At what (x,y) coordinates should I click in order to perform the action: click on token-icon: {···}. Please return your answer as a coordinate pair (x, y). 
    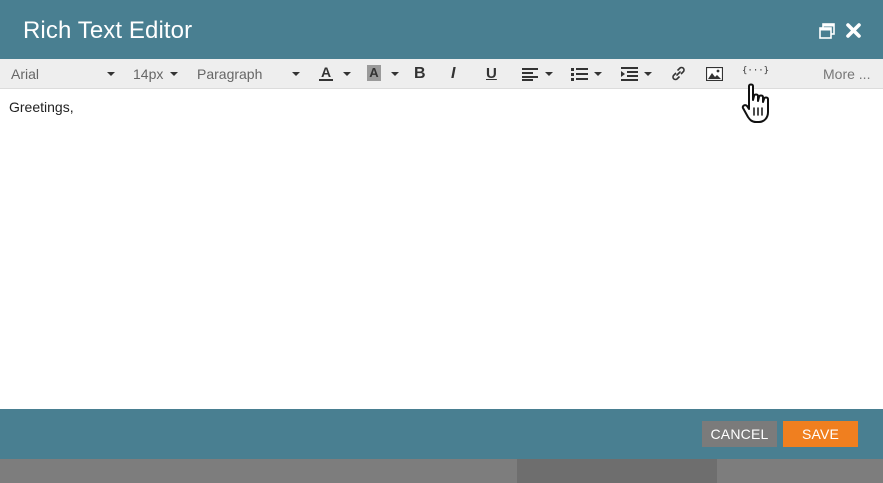
    Looking at the image, I should click on (756, 70).